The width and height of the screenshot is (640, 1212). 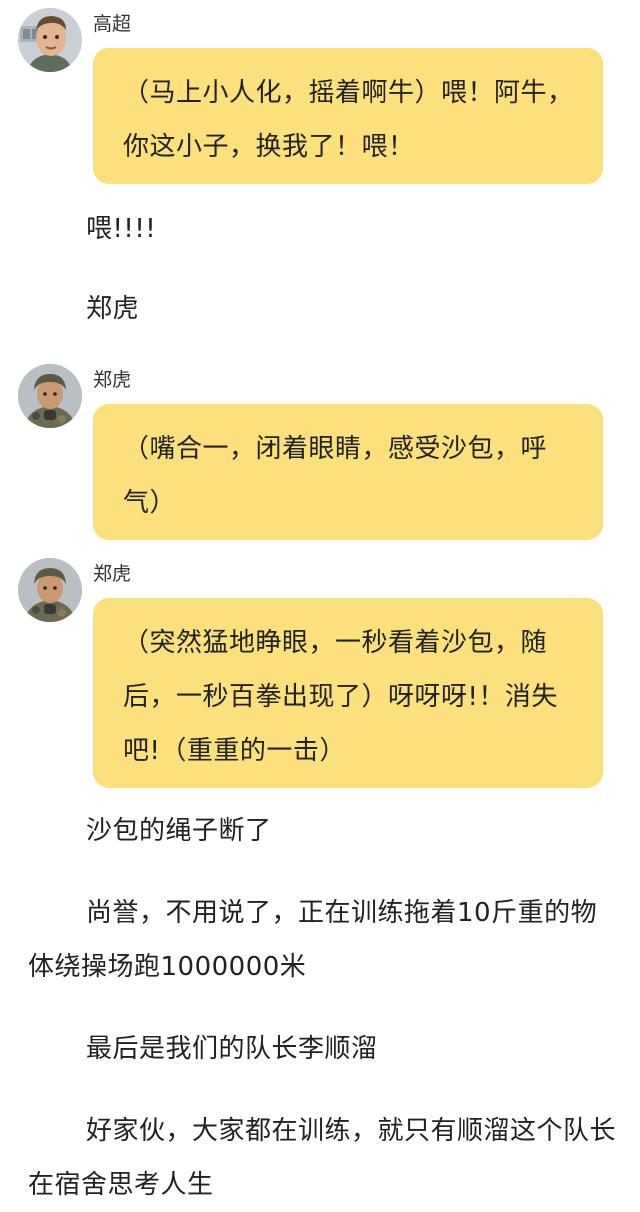 I want to click on message-bubble: （马上小人化，摇着啊牛）喂！阿牛，你这小子，换我了！喂！, so click(x=348, y=116).